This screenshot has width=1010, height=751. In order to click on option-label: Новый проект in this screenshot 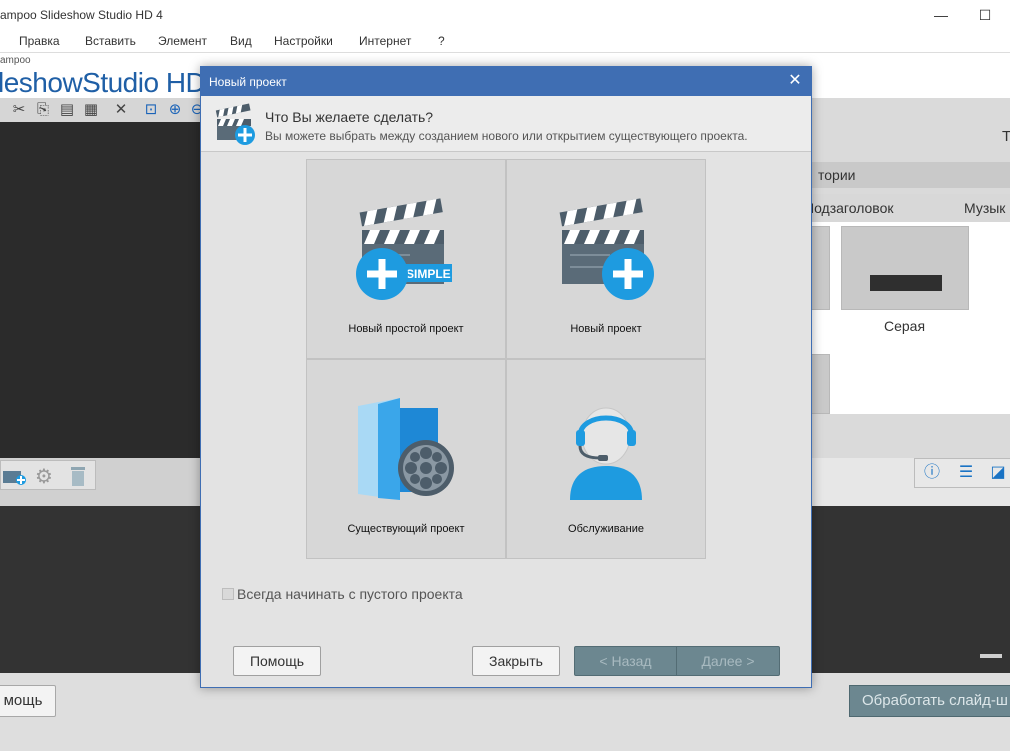, I will do `click(606, 329)`.